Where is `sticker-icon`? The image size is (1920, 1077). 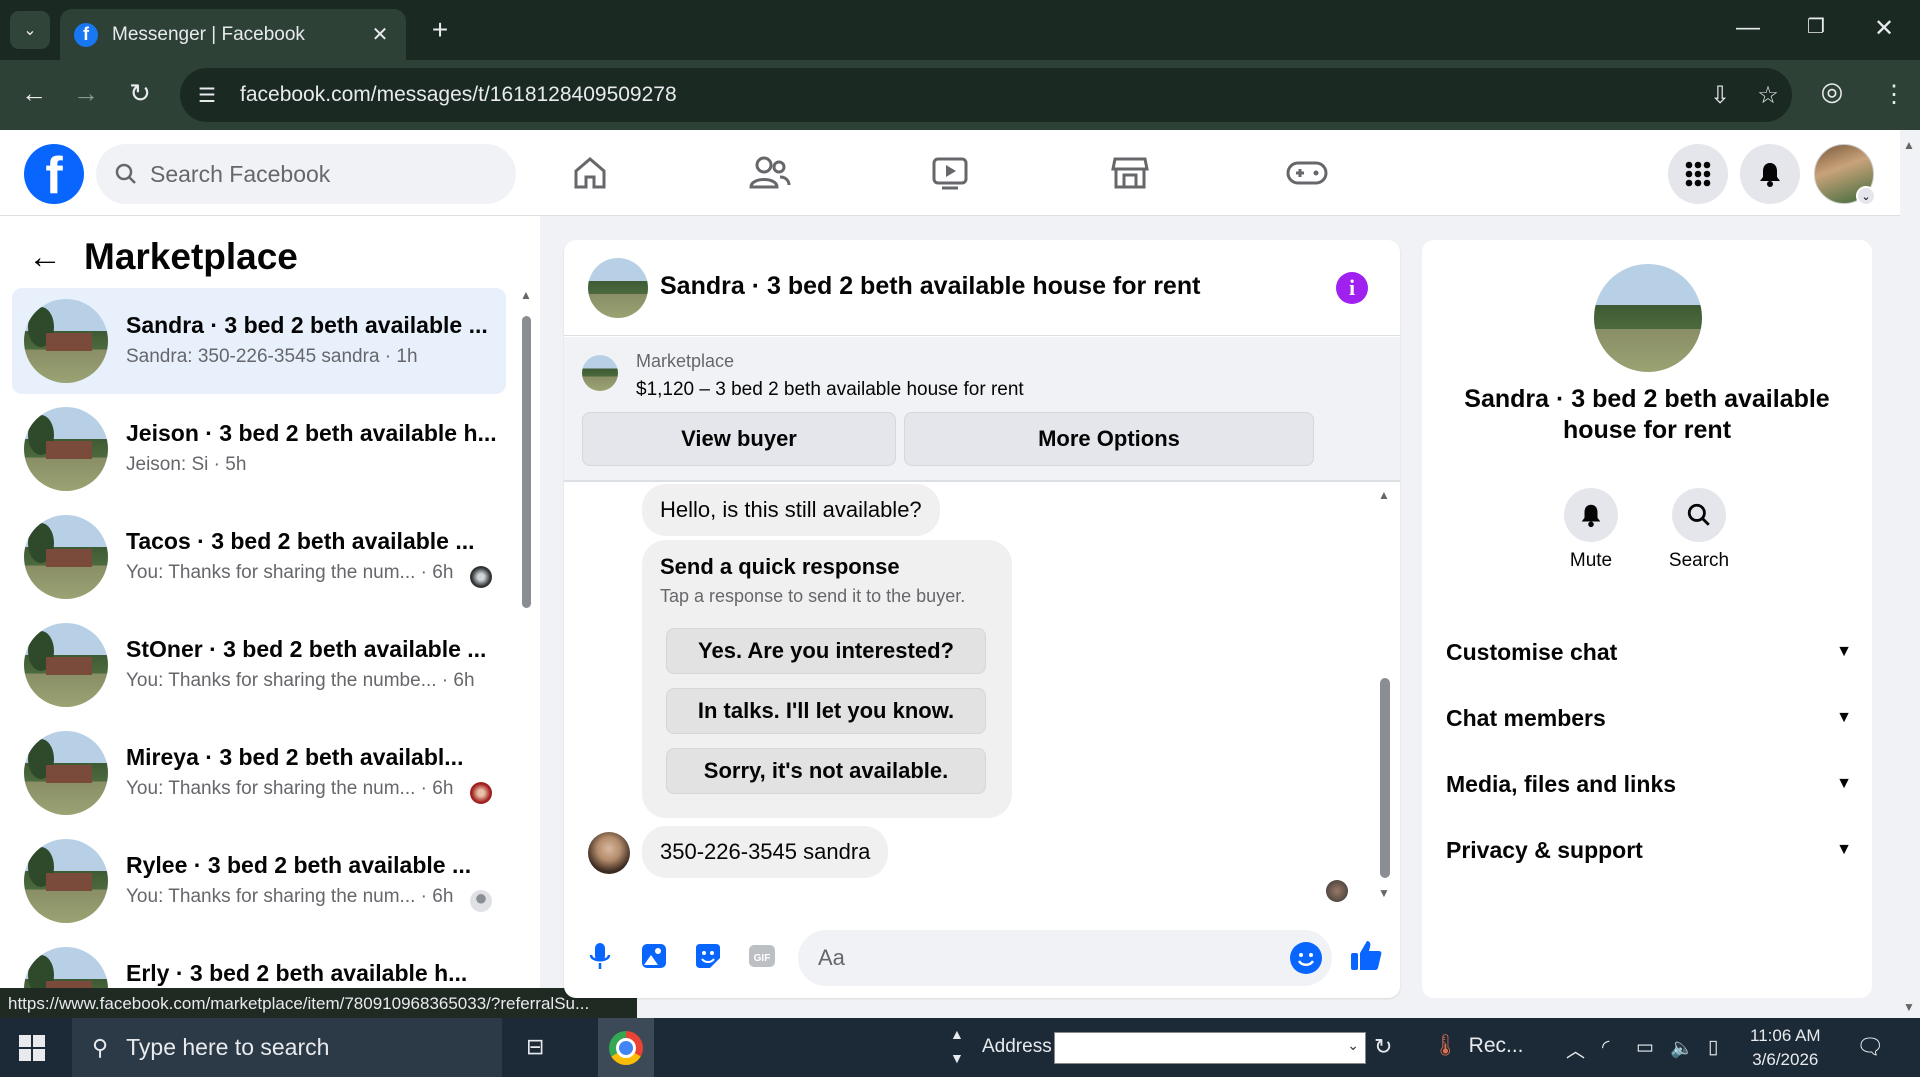 sticker-icon is located at coordinates (708, 956).